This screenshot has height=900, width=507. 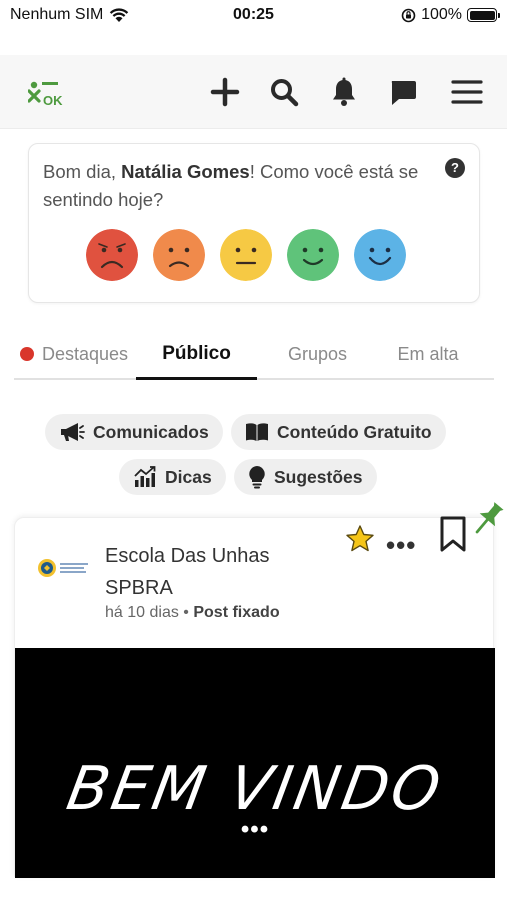 I want to click on plus-icon, so click(x=225, y=92).